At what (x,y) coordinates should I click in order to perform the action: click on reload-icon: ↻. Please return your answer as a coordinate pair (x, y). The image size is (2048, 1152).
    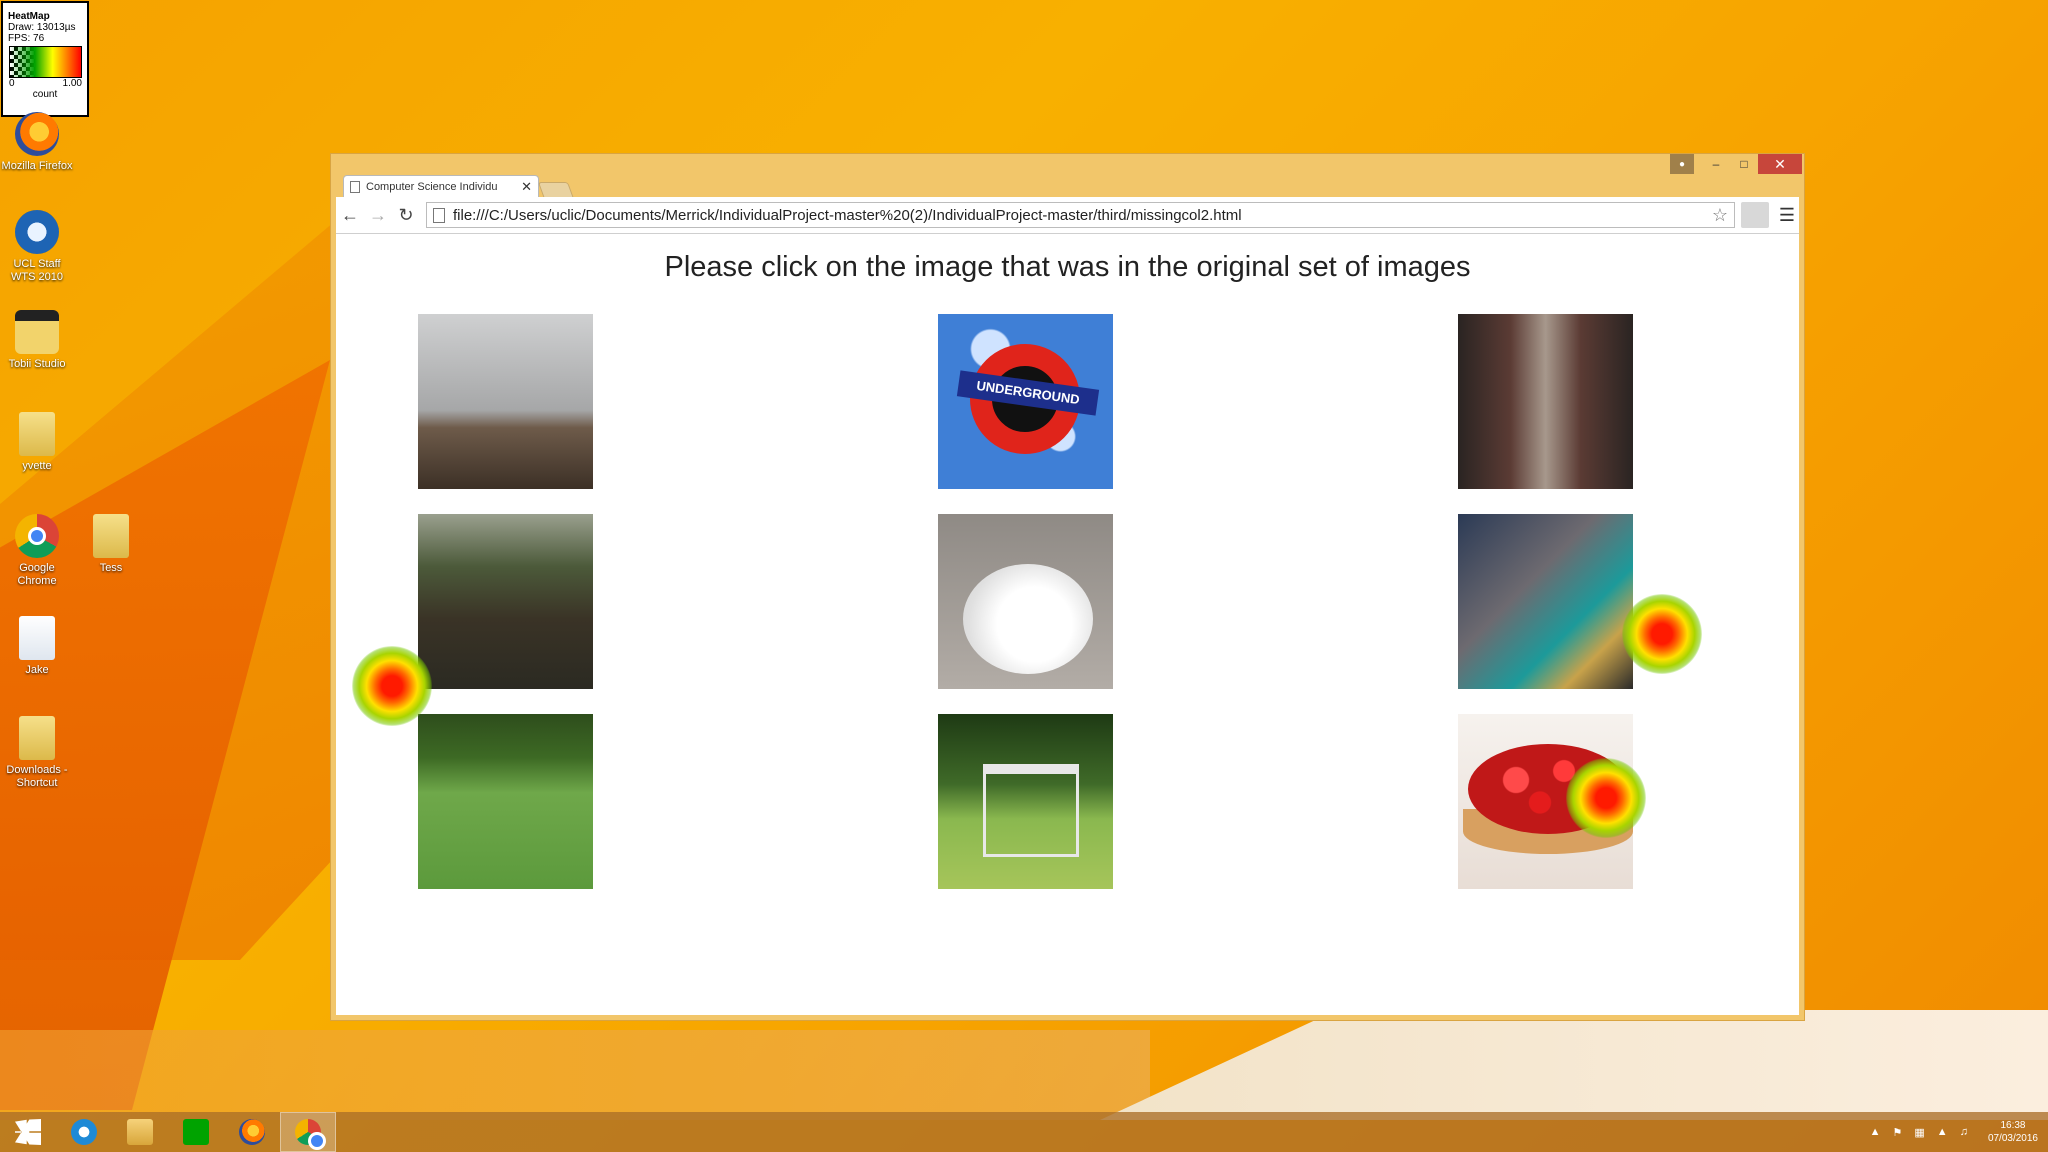
    Looking at the image, I should click on (406, 214).